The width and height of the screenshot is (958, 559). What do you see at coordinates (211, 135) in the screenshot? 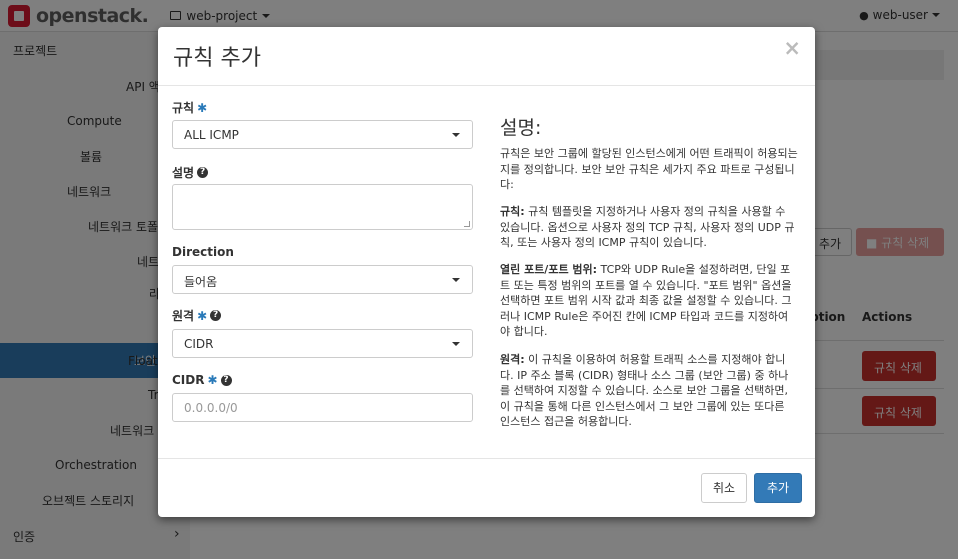
I see `rule-select-value: ALL ICMP` at bounding box center [211, 135].